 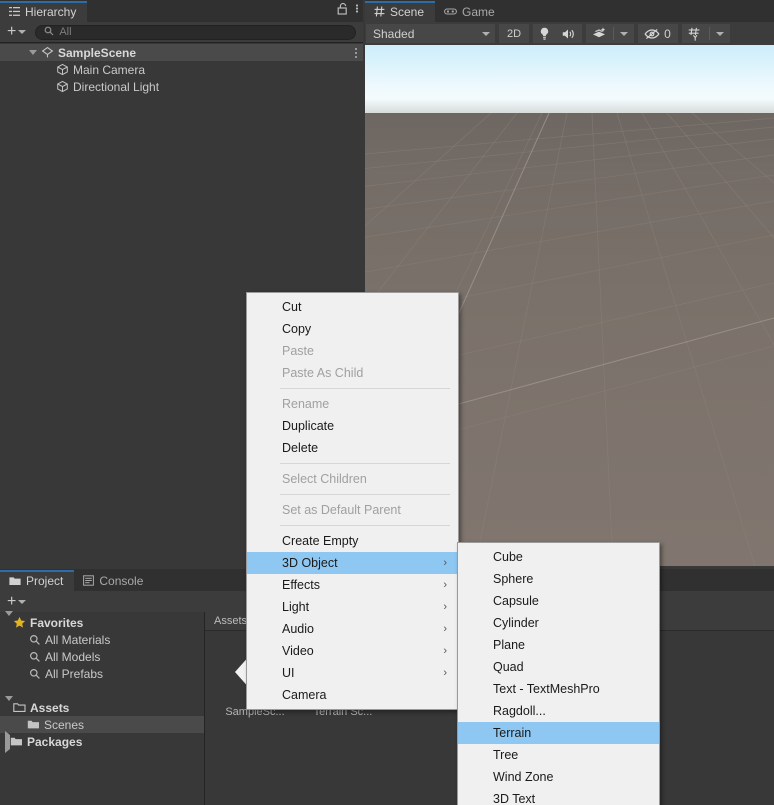 What do you see at coordinates (195, 32) in the screenshot?
I see `hierarchy-search-input: All` at bounding box center [195, 32].